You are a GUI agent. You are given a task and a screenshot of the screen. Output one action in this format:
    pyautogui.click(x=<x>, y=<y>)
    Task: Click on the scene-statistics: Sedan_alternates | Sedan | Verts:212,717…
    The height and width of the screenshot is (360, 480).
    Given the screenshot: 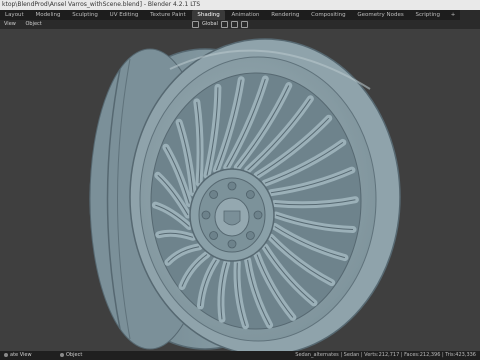 What is the action you would take?
    pyautogui.click(x=385, y=355)
    